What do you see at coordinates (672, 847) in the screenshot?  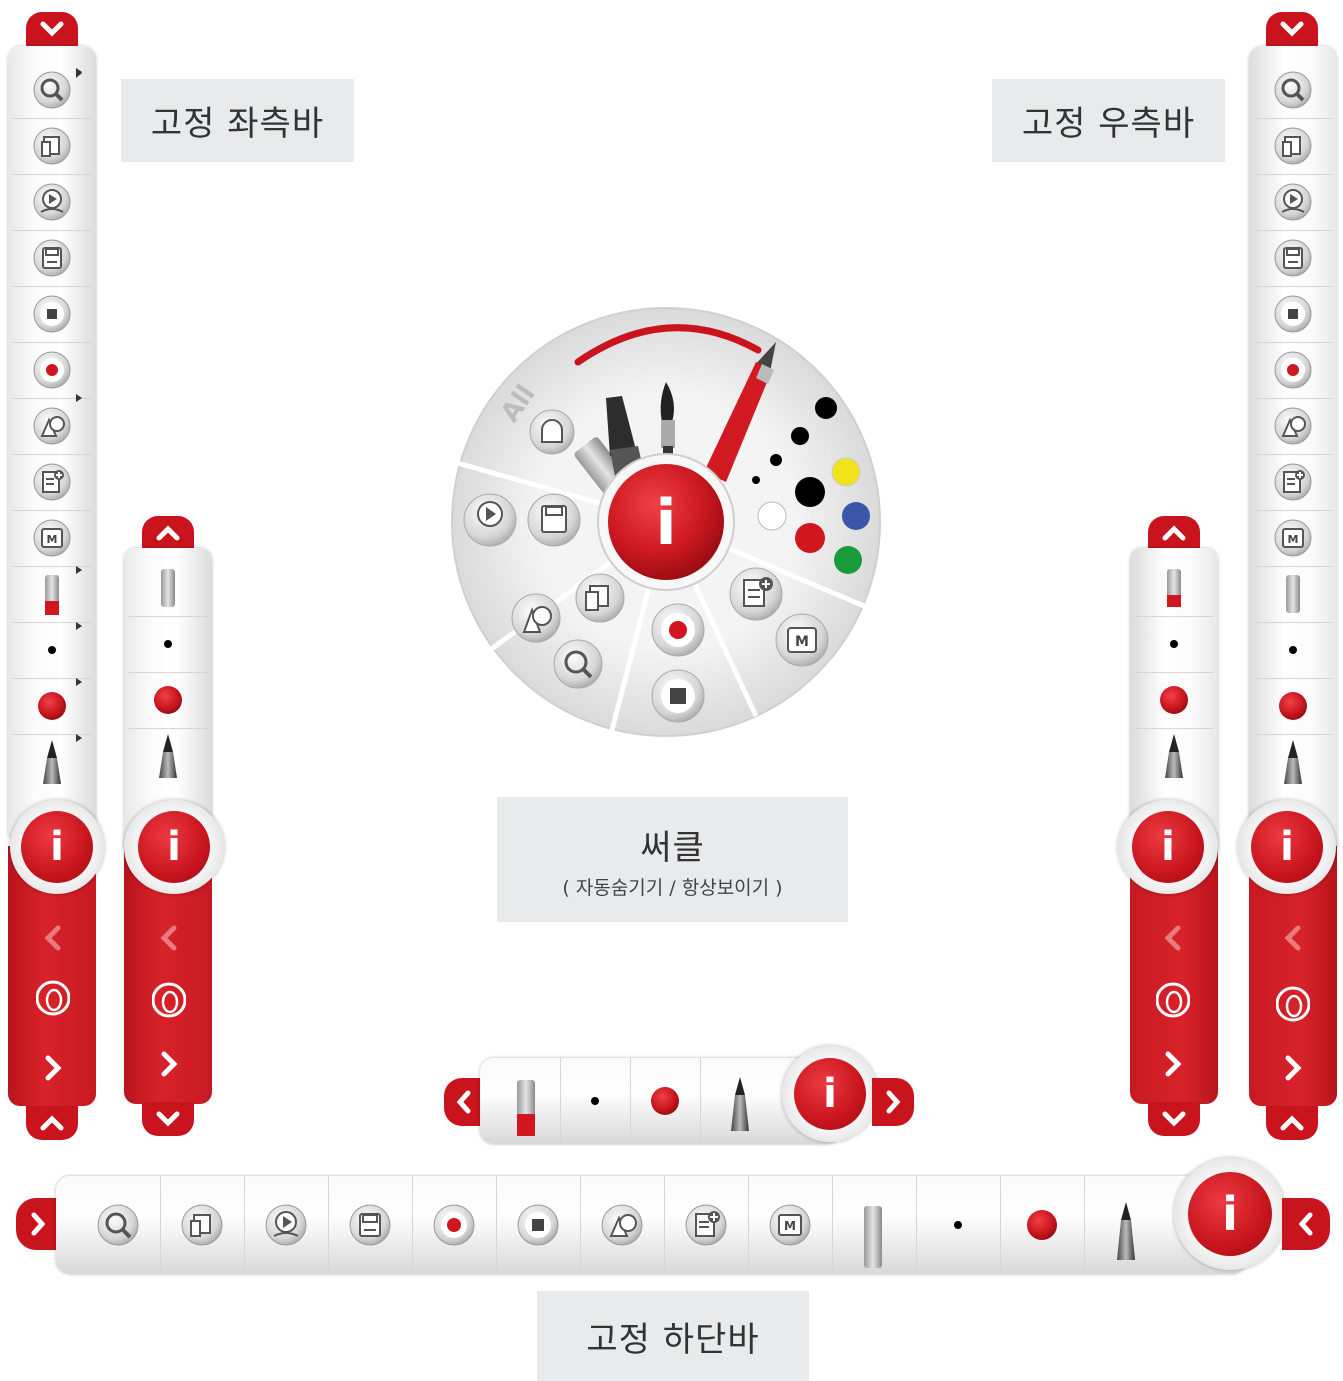 I see `circle-caption-title: 써클` at bounding box center [672, 847].